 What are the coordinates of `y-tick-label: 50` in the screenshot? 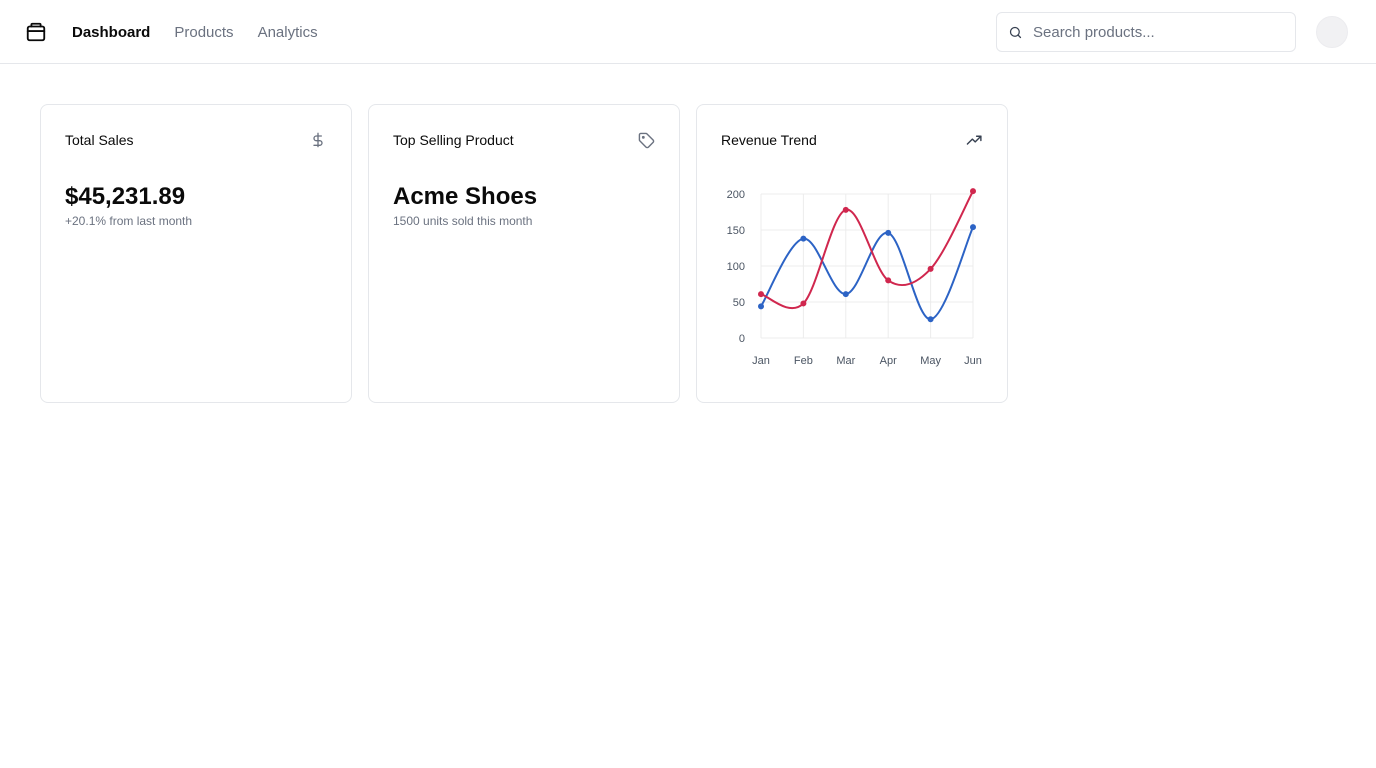 It's located at (739, 303).